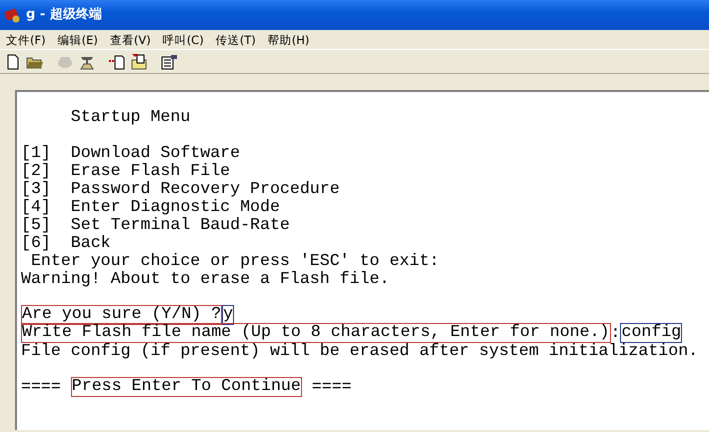 Image resolution: width=709 pixels, height=432 pixels. What do you see at coordinates (183, 39) in the screenshot?
I see `menu-item: 呼叫(C)` at bounding box center [183, 39].